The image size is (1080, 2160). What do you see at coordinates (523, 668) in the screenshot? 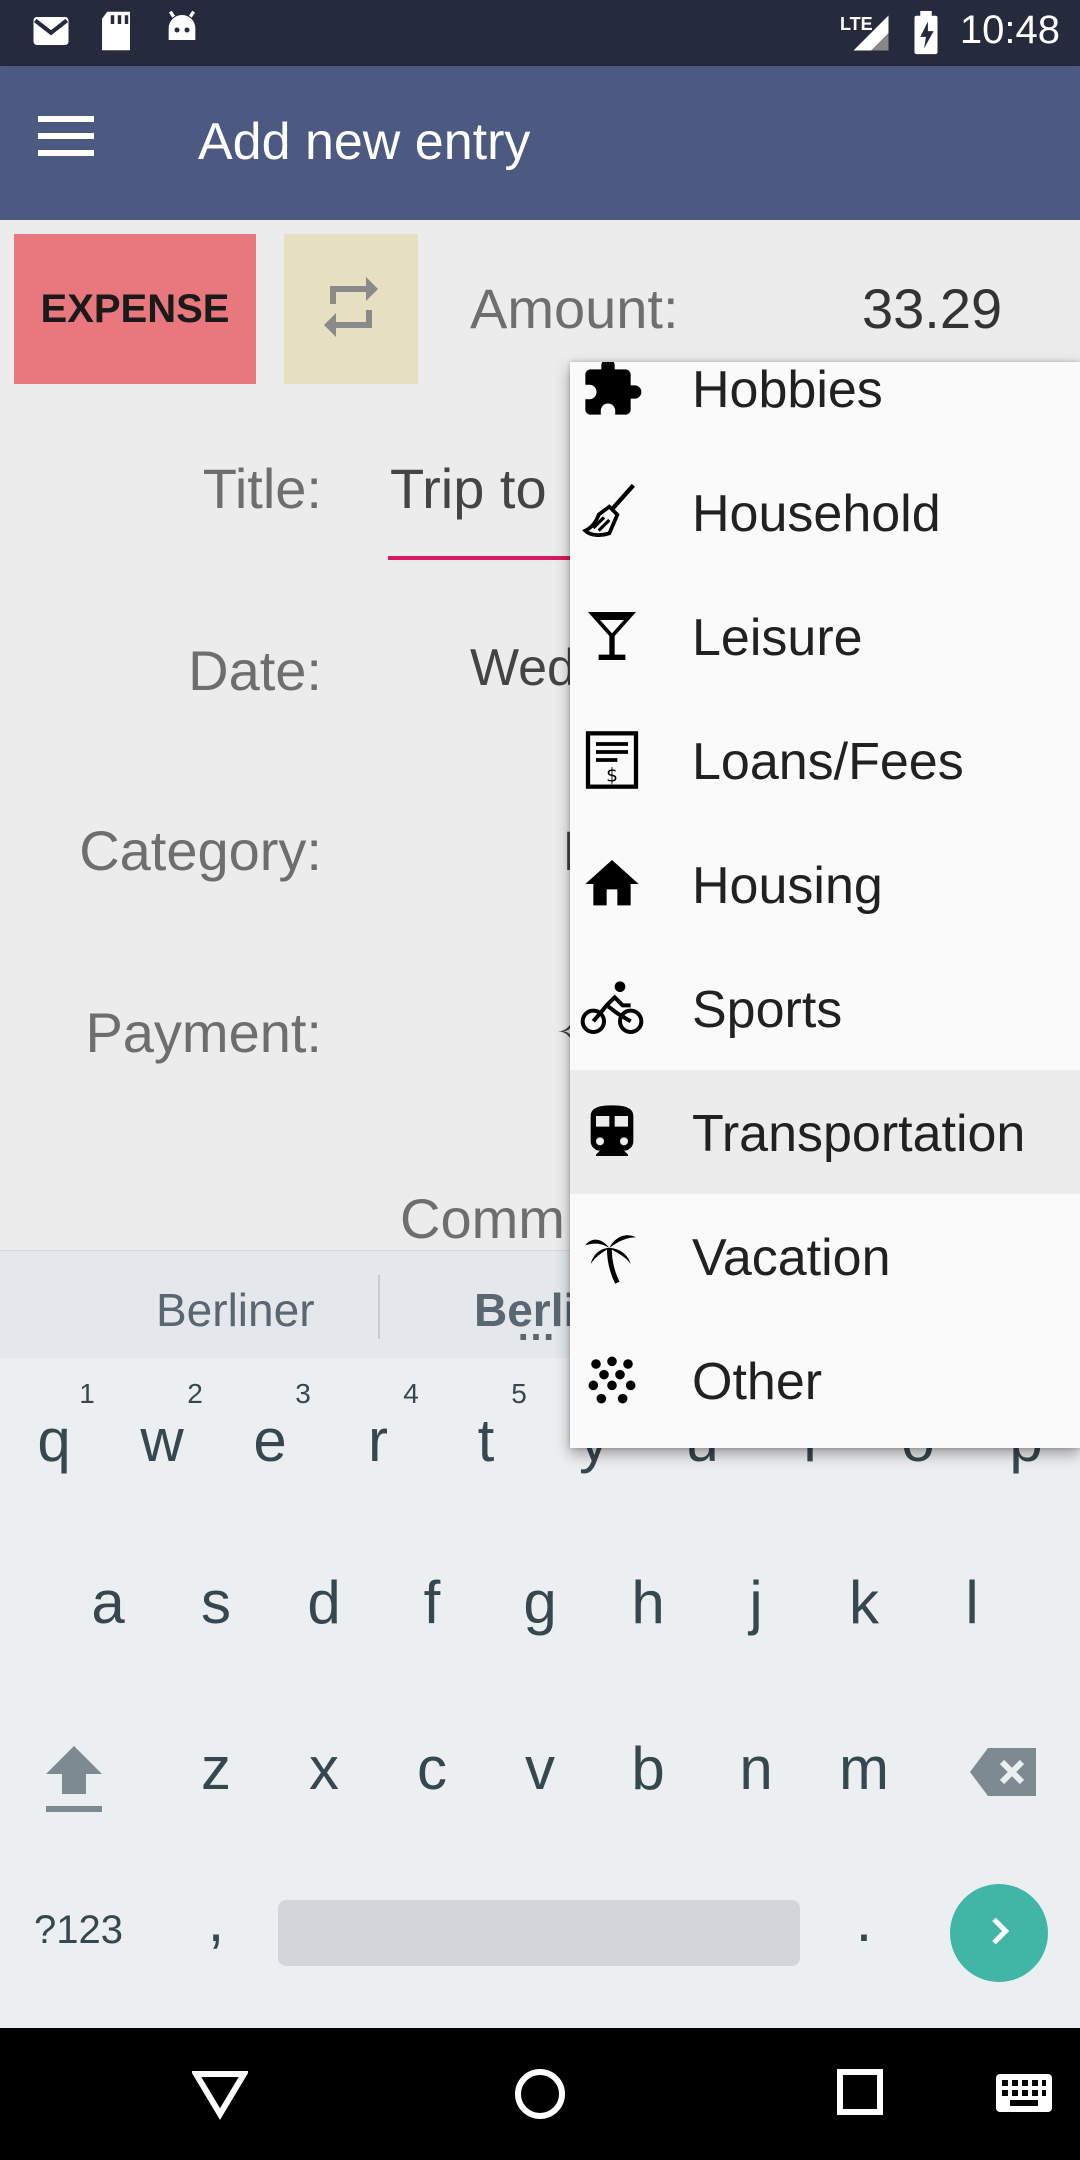
I see `date-field: Wed` at bounding box center [523, 668].